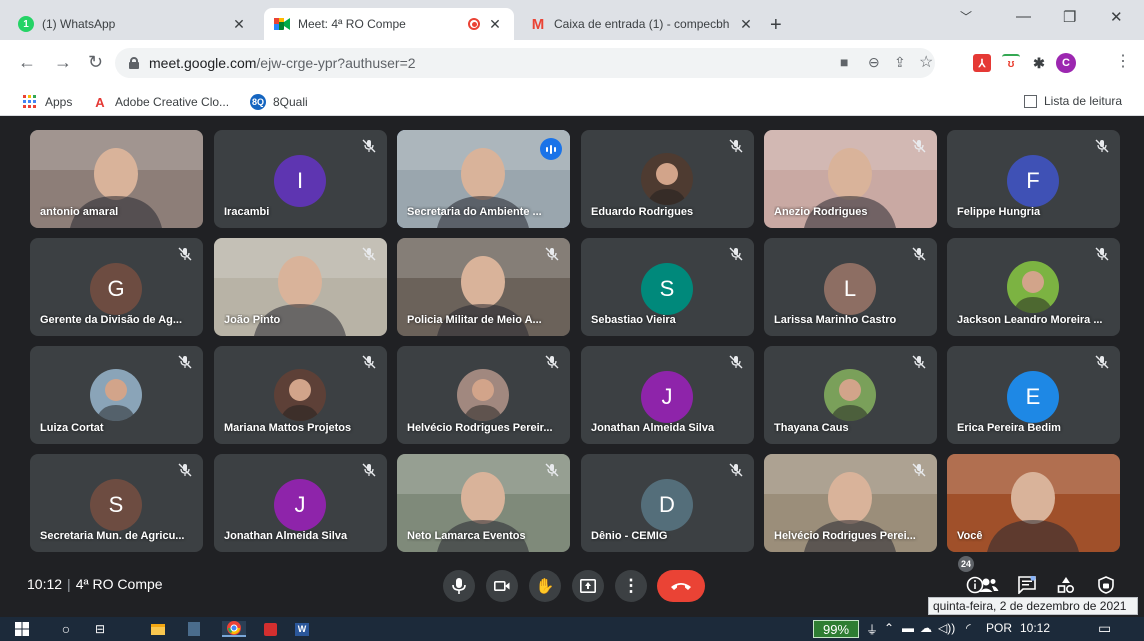 Image resolution: width=1144 pixels, height=641 pixels. What do you see at coordinates (1066, 585) in the screenshot?
I see `activities-button` at bounding box center [1066, 585].